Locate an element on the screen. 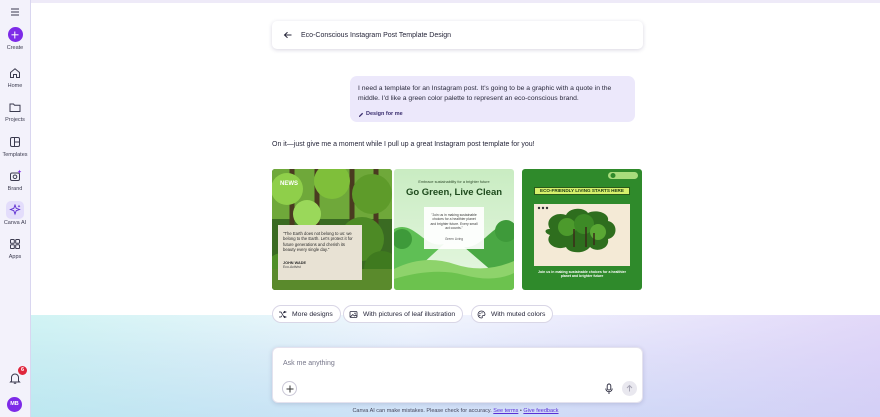 Image resolution: width=880 pixels, height=417 pixels. hamburger-menu-icon is located at coordinates (15, 12).